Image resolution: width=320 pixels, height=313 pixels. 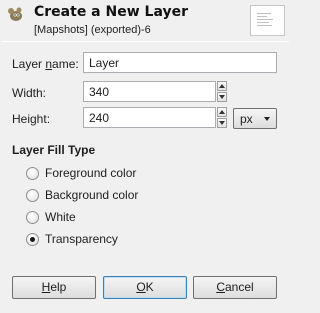 What do you see at coordinates (111, 12) in the screenshot?
I see `dialog-title: Create a New Layer` at bounding box center [111, 12].